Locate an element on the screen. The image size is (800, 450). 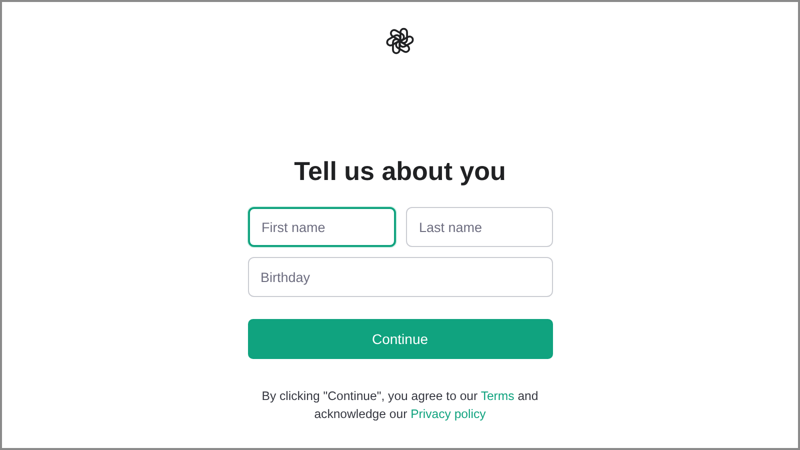
legal-text: By clicking "Continue", you agree to our Terms and acknowledge our Privacy policy is located at coordinates (400, 405).